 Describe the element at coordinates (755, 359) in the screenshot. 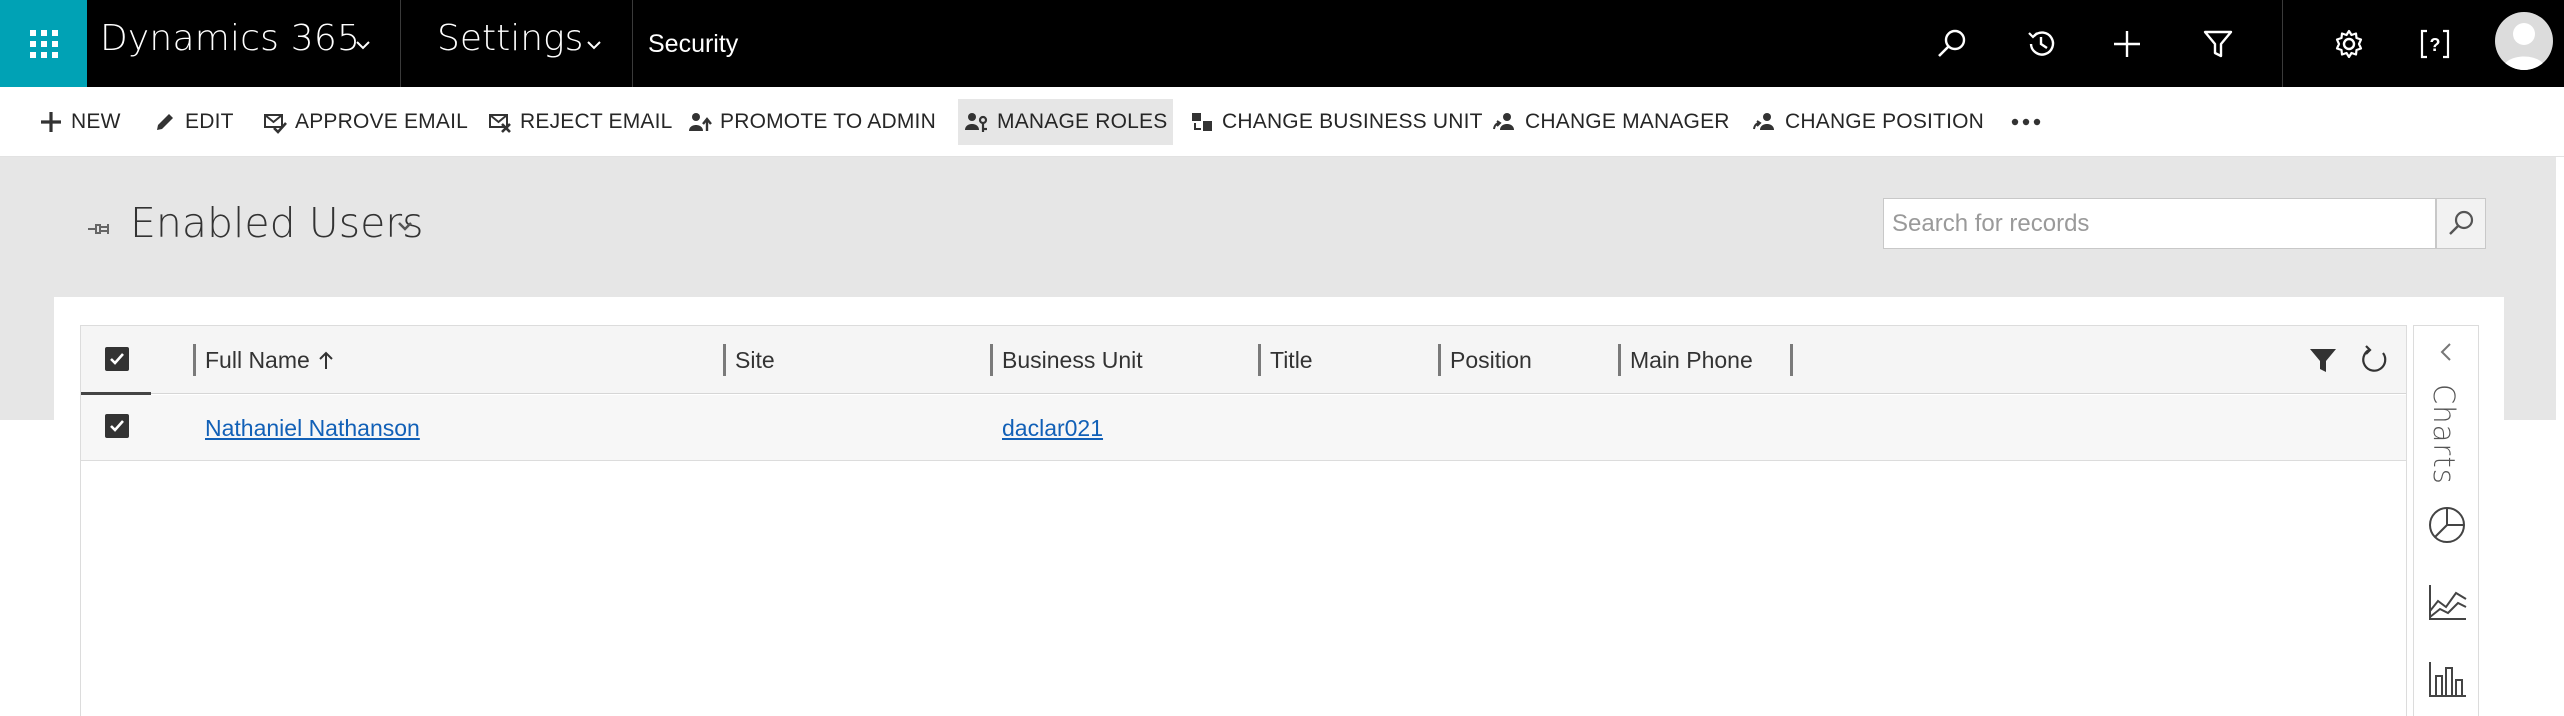

I see `column-label: Site` at that location.